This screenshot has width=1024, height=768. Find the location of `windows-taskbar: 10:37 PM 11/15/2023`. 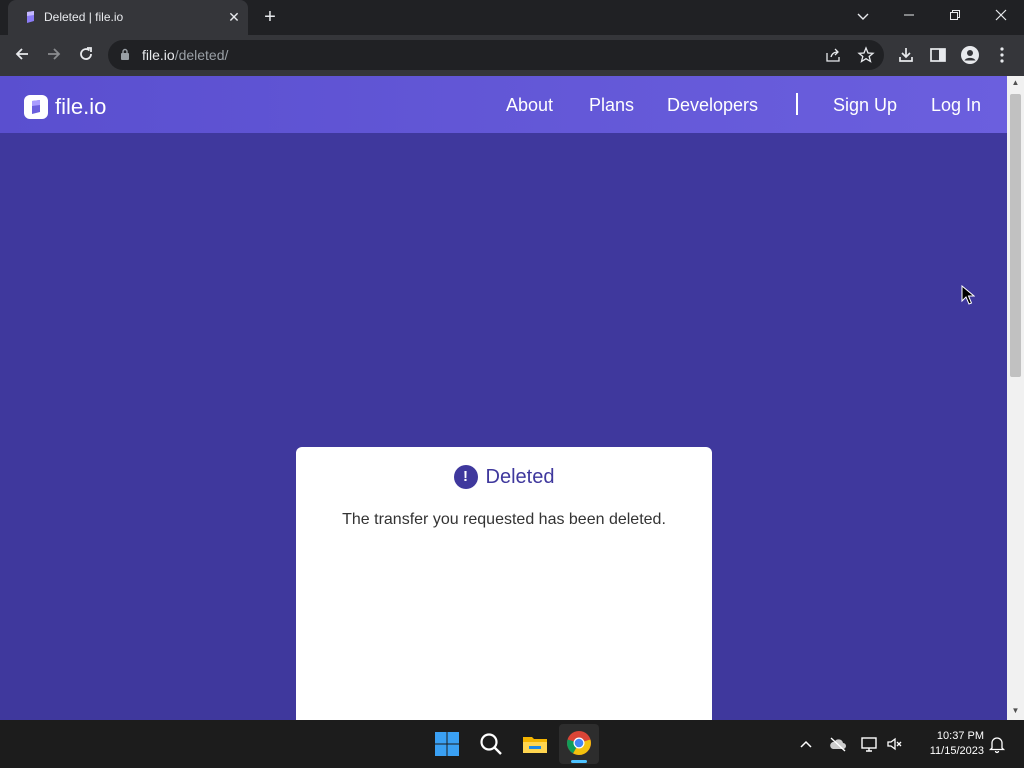

windows-taskbar: 10:37 PM 11/15/2023 is located at coordinates (512, 744).